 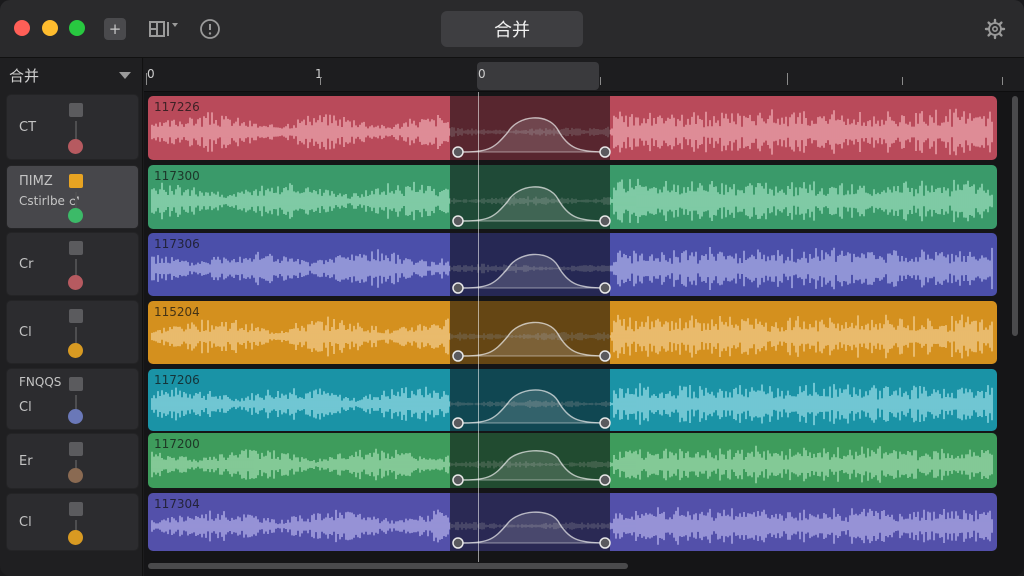 I want to click on clip-label: 115204, so click(x=177, y=312).